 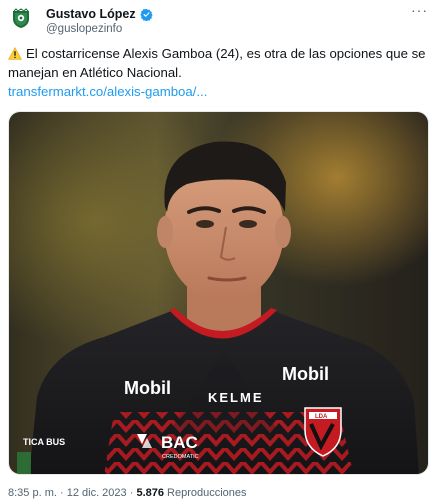 What do you see at coordinates (15, 53) in the screenshot?
I see `warning-emoji-icon` at bounding box center [15, 53].